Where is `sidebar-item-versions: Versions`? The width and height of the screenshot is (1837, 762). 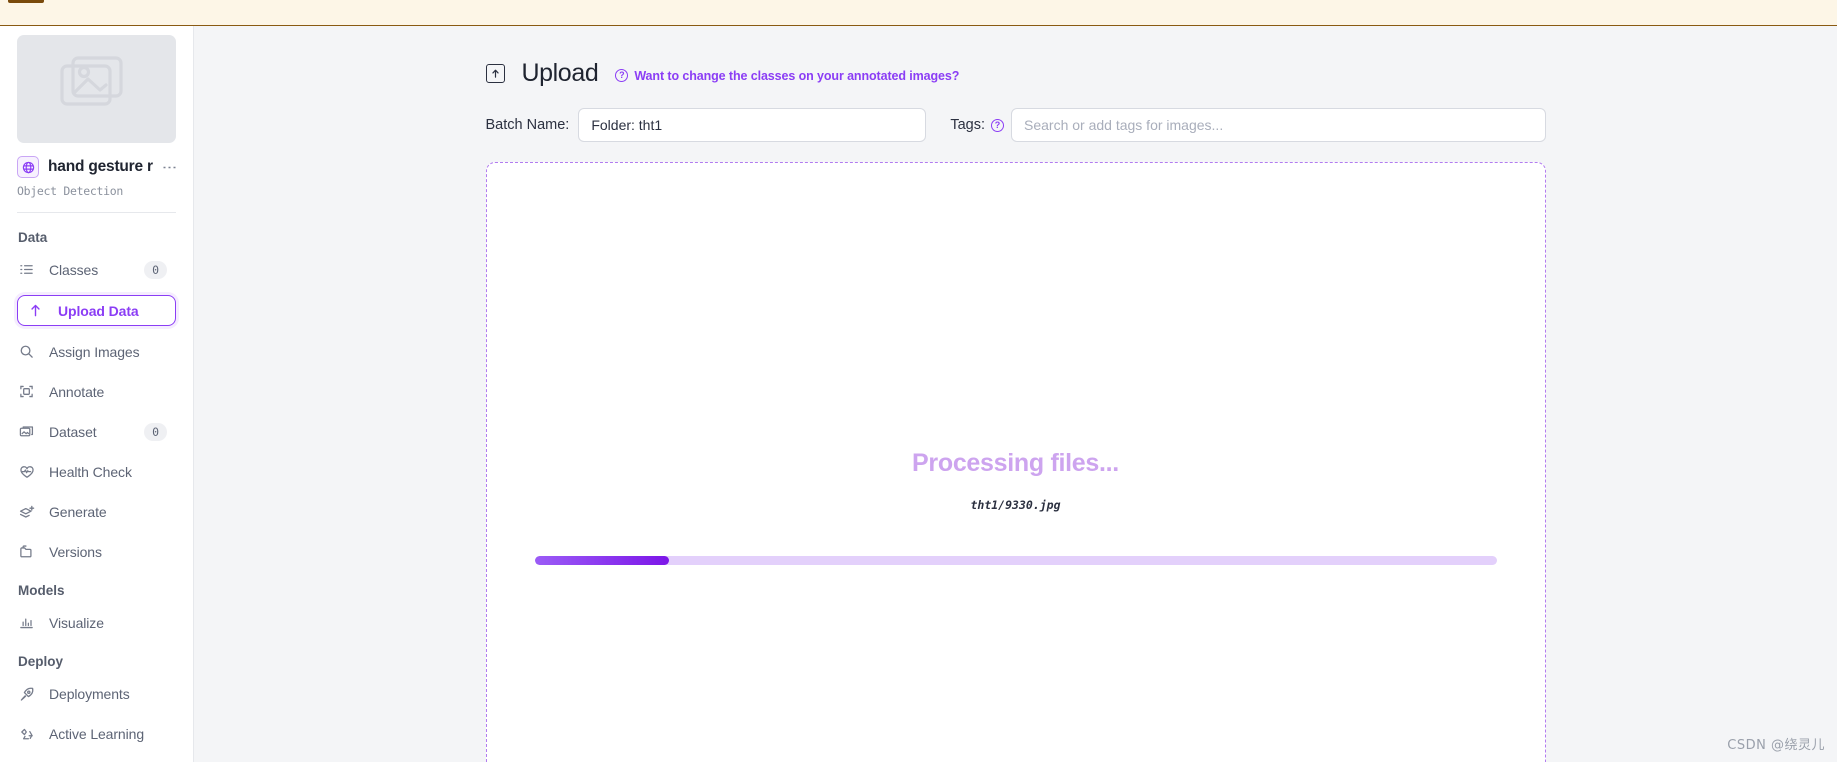 sidebar-item-versions: Versions is located at coordinates (96, 551).